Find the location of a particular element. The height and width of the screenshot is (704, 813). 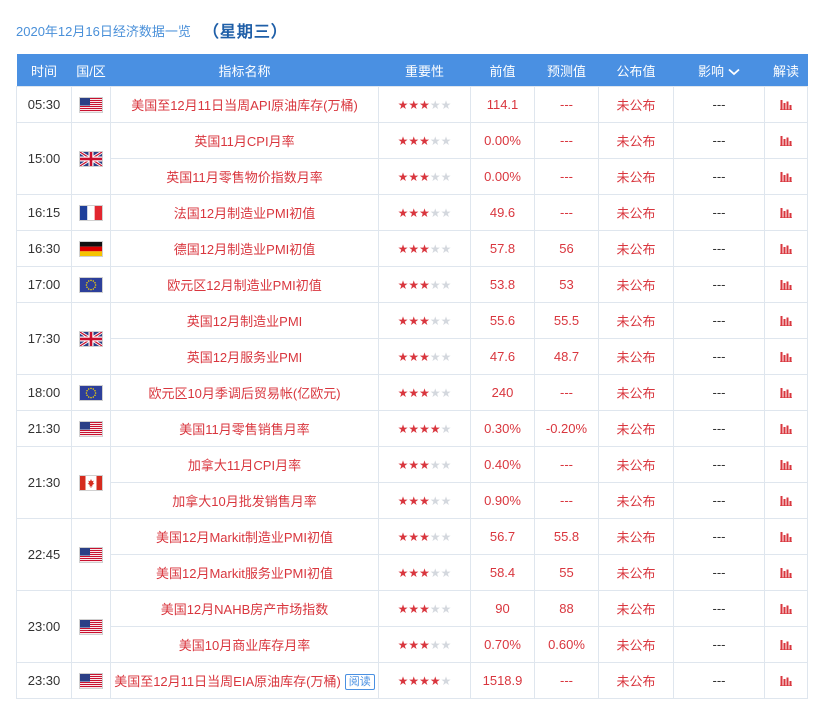

indicator-cell: 法国12月制造业PMI初值 is located at coordinates (244, 212).